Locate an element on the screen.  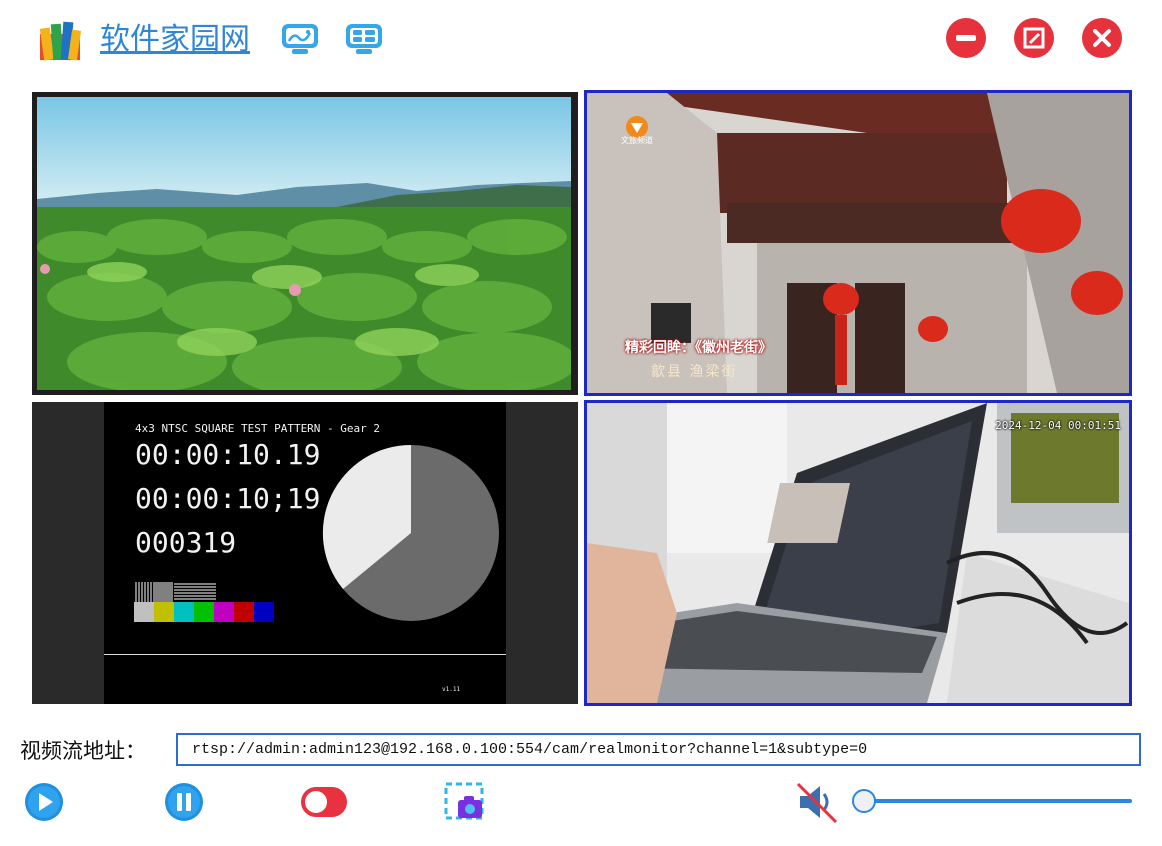
test-pattern-version: v1.11 is located at coordinates (451, 689).